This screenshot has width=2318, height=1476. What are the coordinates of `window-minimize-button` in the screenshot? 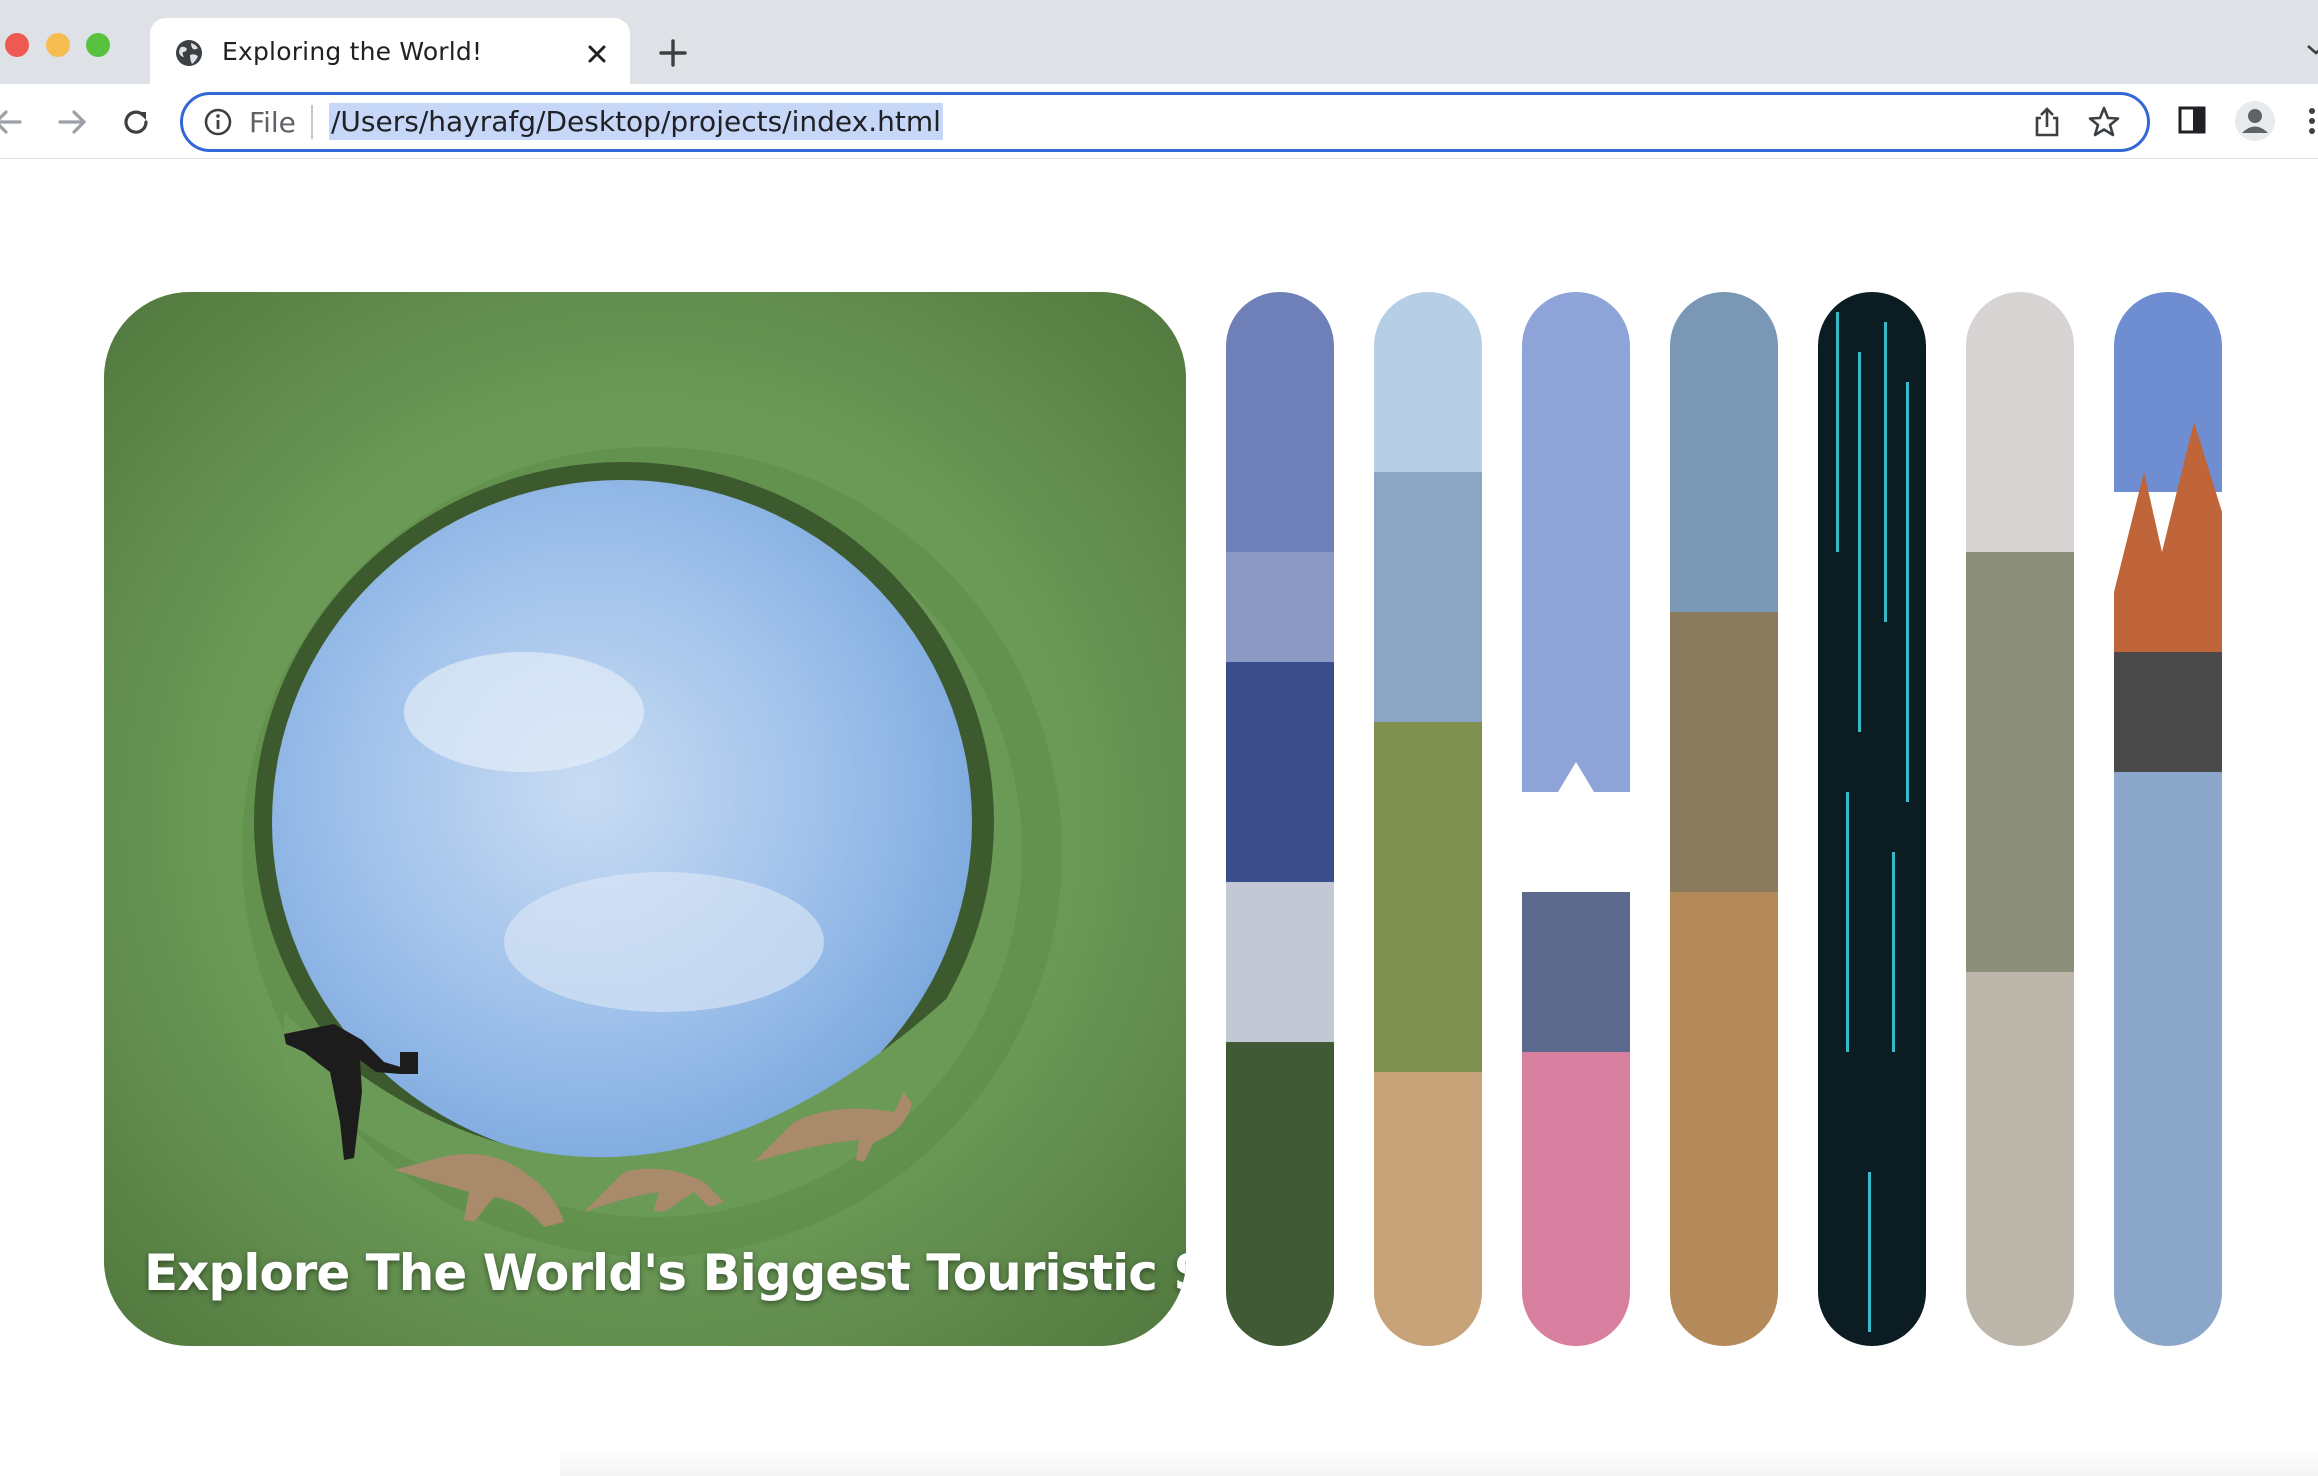 It's located at (58, 45).